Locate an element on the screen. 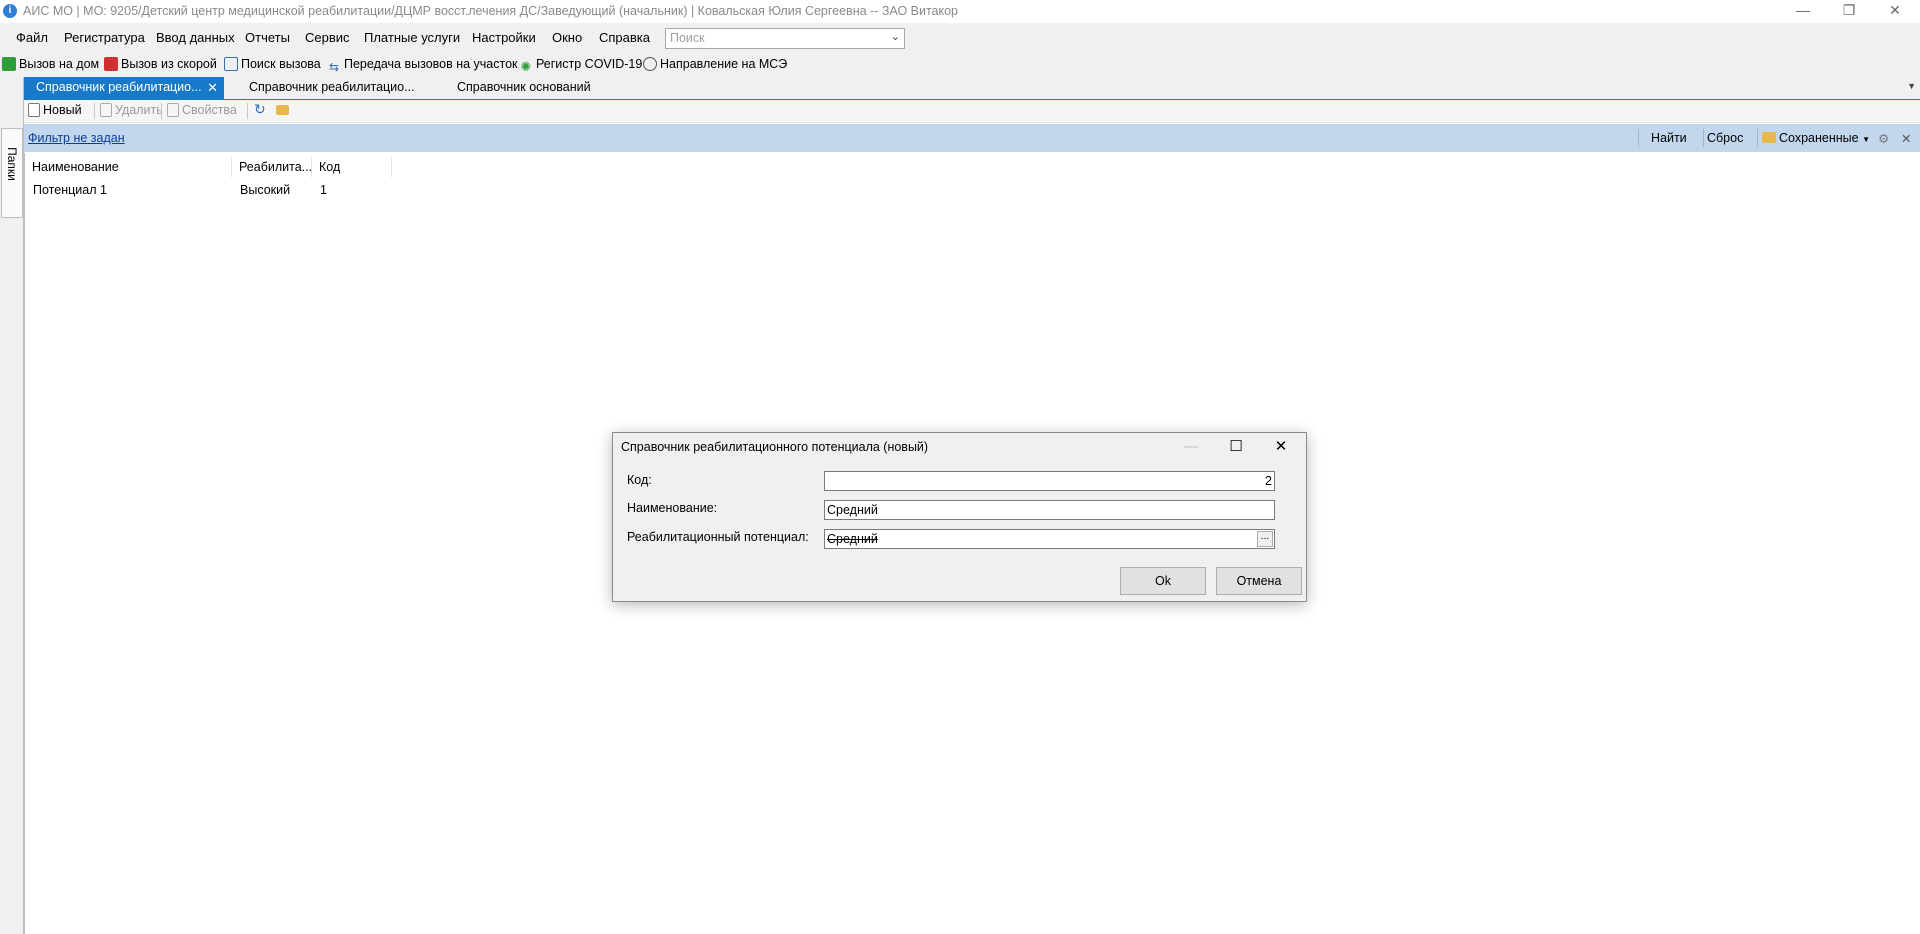  properties-label: Свойства is located at coordinates (209, 110).